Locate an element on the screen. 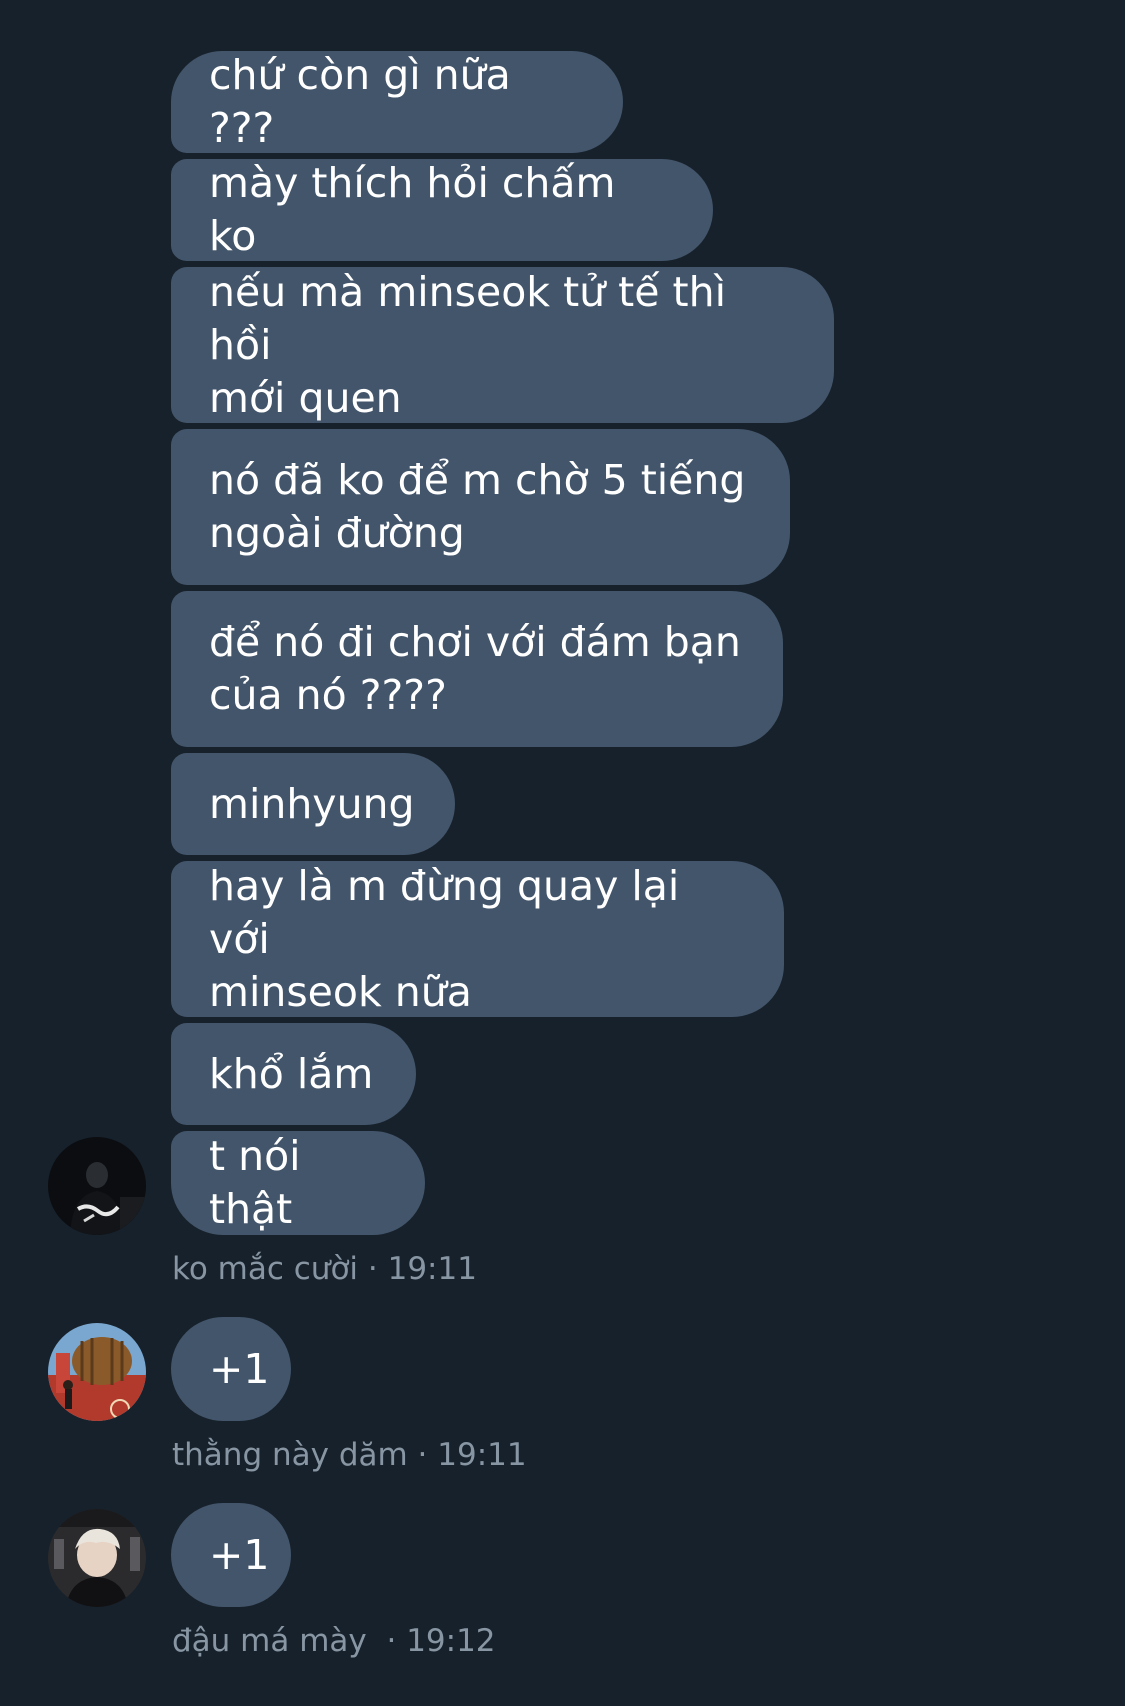  message-time: 19:12 is located at coordinates (451, 1641).